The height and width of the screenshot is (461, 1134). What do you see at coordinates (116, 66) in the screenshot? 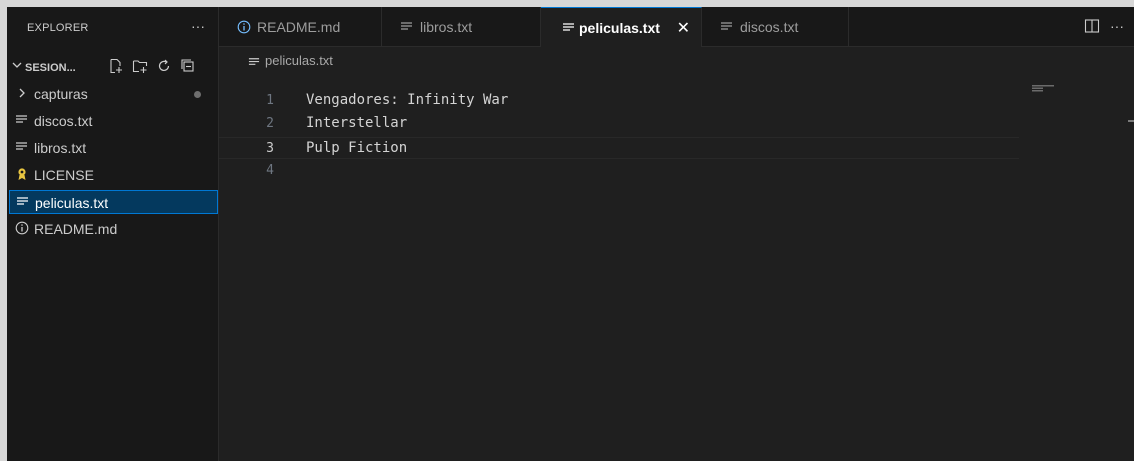
I see `new-file-icon` at bounding box center [116, 66].